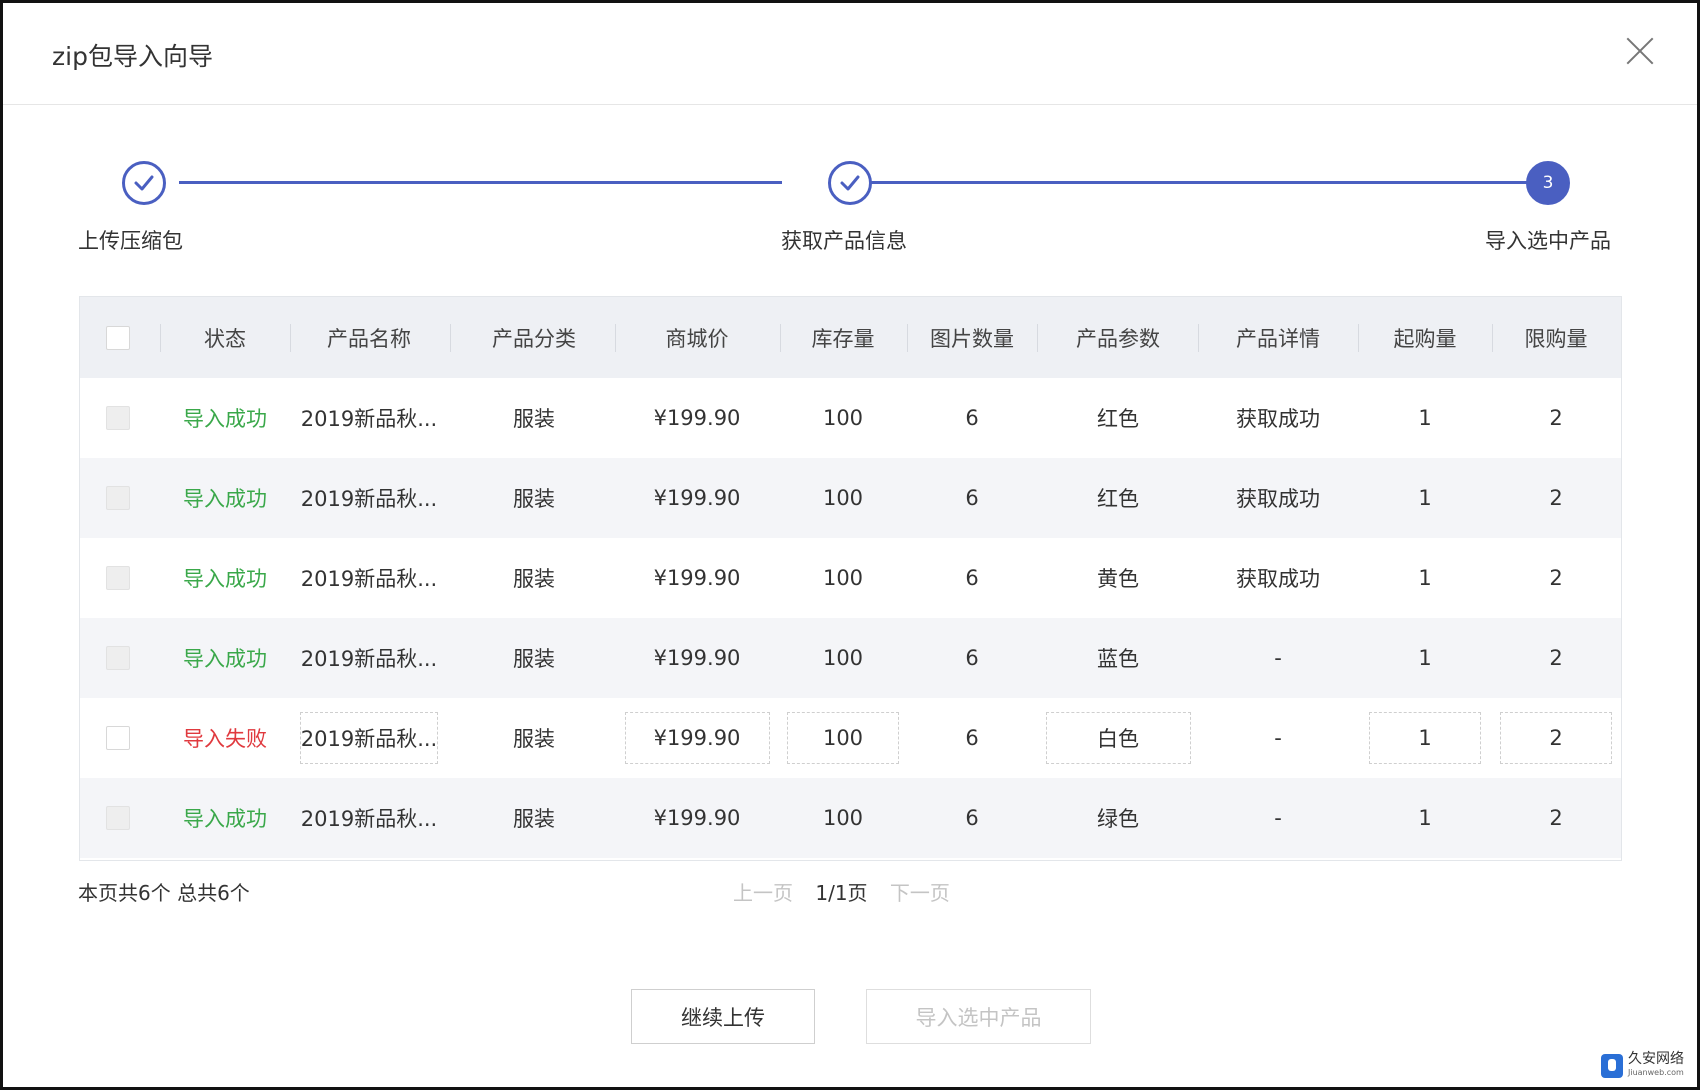  I want to click on cell-text: 红色, so click(1118, 499).